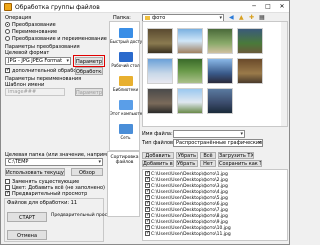 Image resolution: width=320 pixels, height=245 pixels. What do you see at coordinates (241, 17) in the screenshot?
I see `up-folder-icon: ▲` at bounding box center [241, 17].